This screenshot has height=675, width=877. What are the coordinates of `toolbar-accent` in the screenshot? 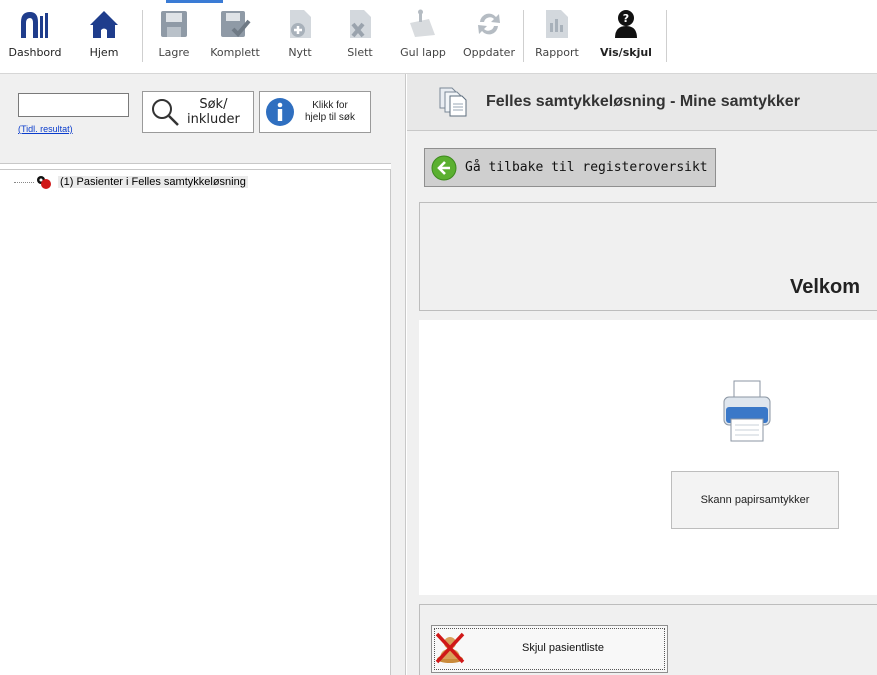 It's located at (194, 1).